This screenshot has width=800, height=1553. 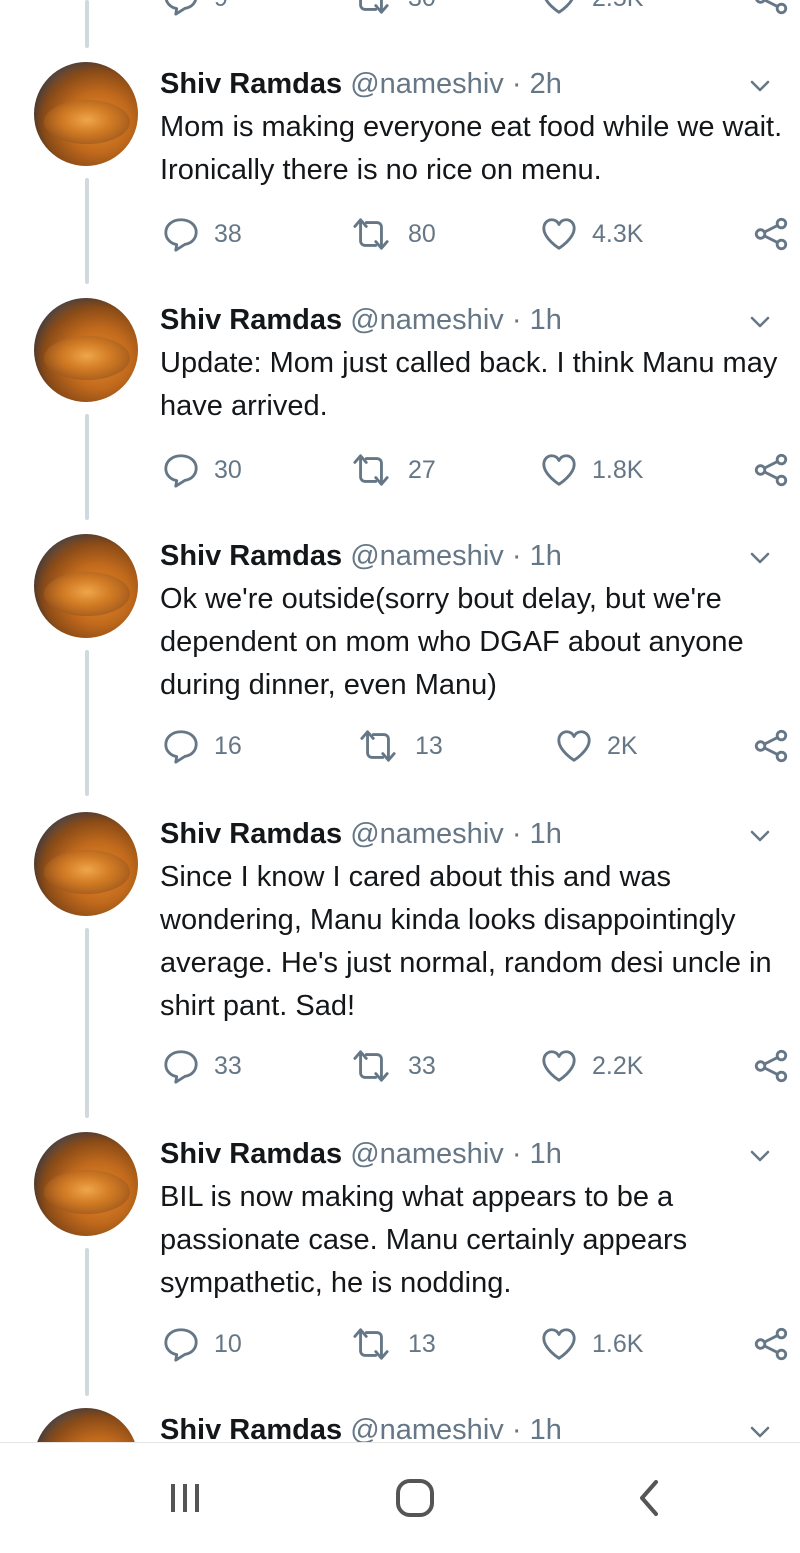 I want to click on like-button: 2.5K, so click(x=591, y=10).